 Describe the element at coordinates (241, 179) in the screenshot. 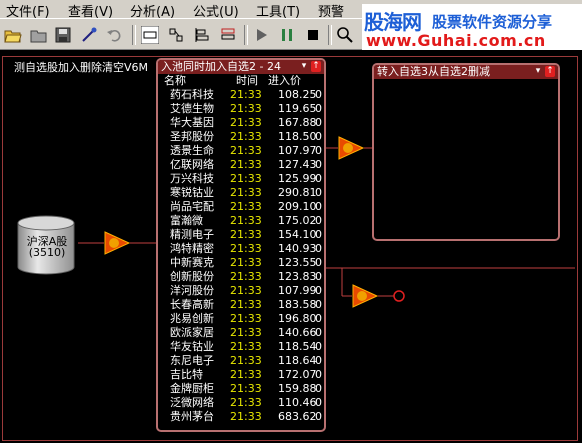

I see `table-row: 万兴科技 21:33 125.99 0` at that location.